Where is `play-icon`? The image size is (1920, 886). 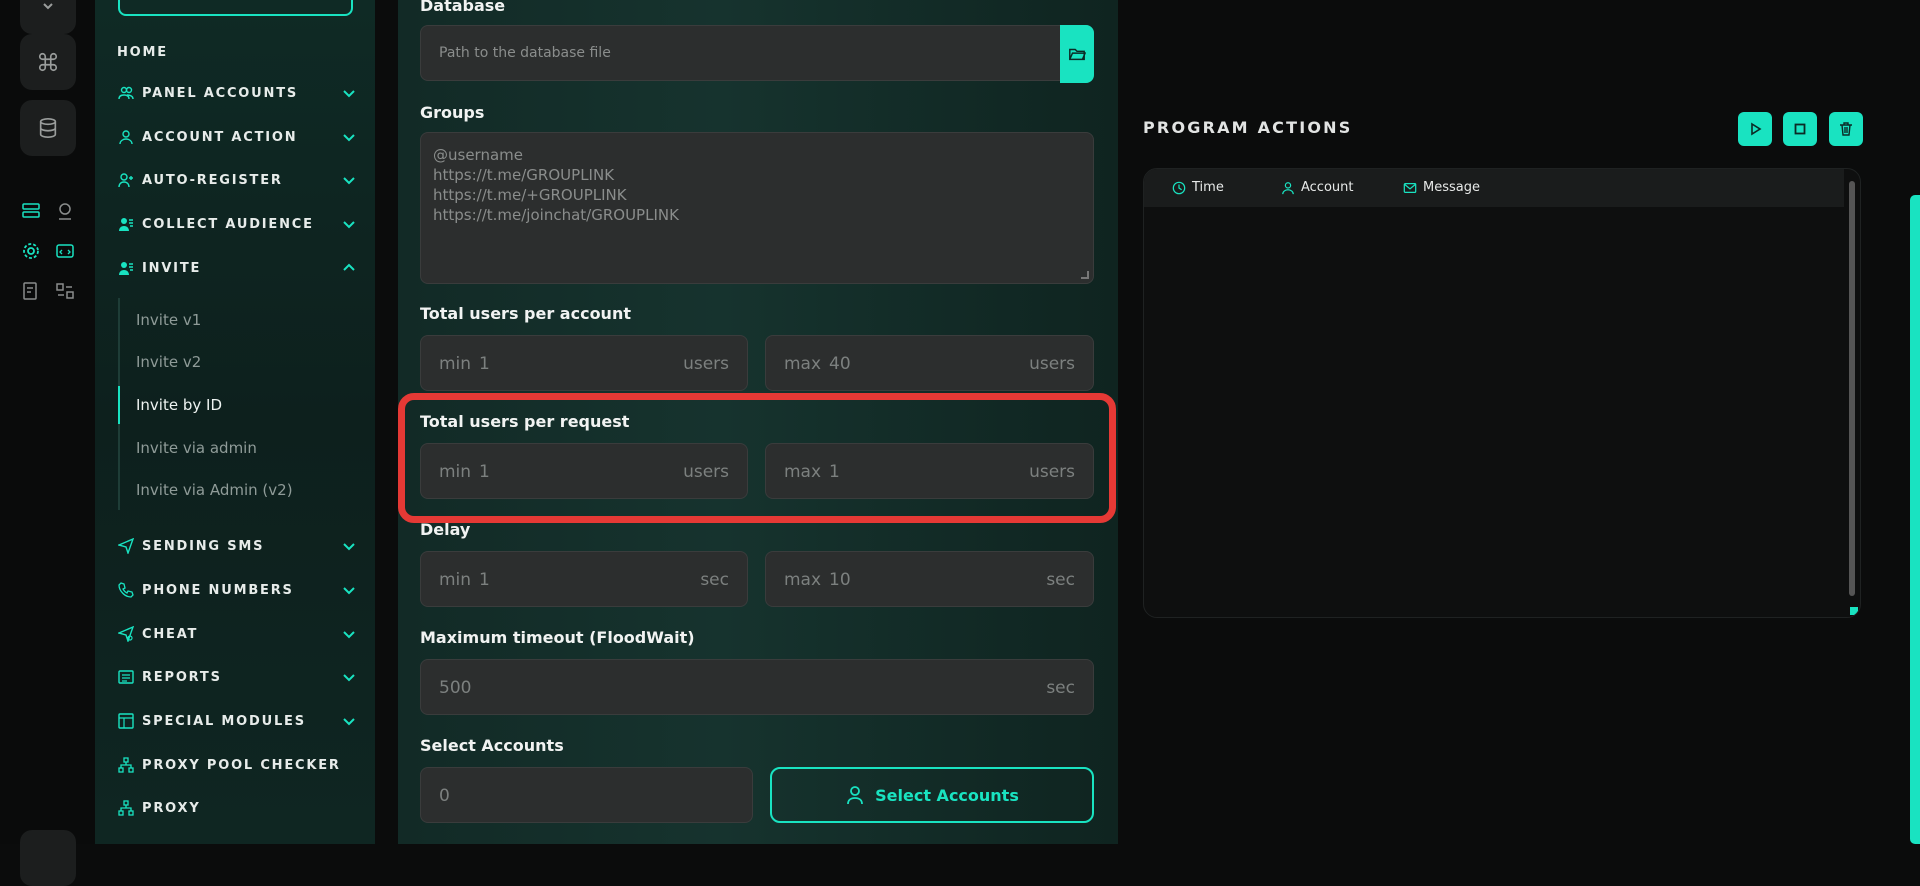 play-icon is located at coordinates (1756, 129).